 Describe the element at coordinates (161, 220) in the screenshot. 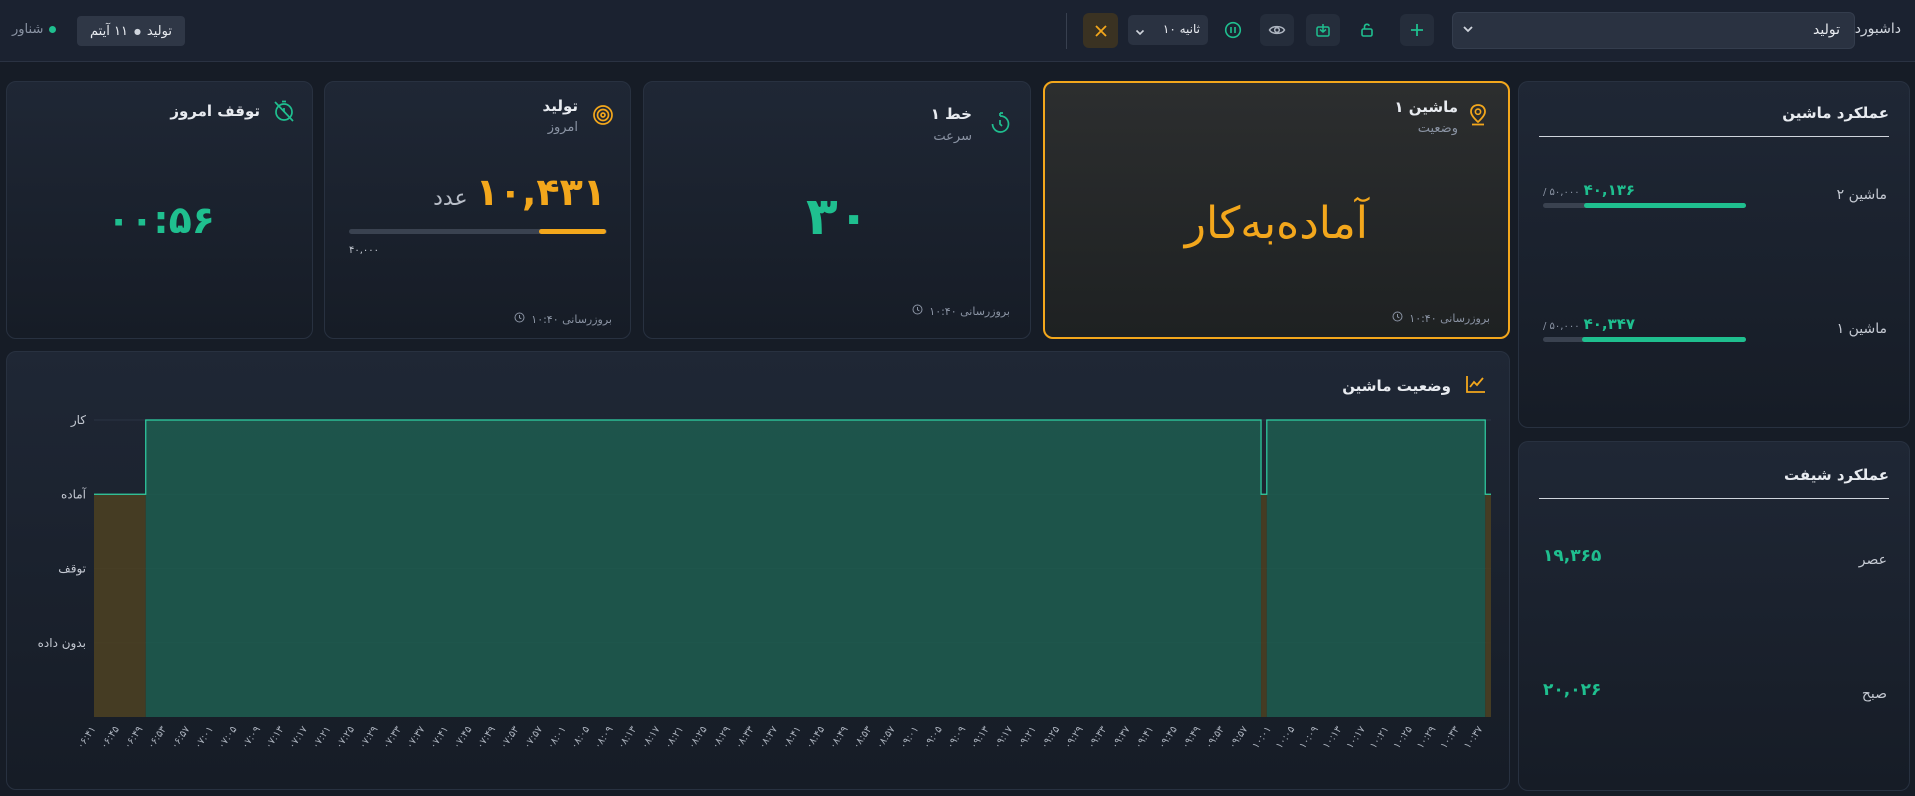

I see `downtime-value: ۰۰:۵۶` at that location.